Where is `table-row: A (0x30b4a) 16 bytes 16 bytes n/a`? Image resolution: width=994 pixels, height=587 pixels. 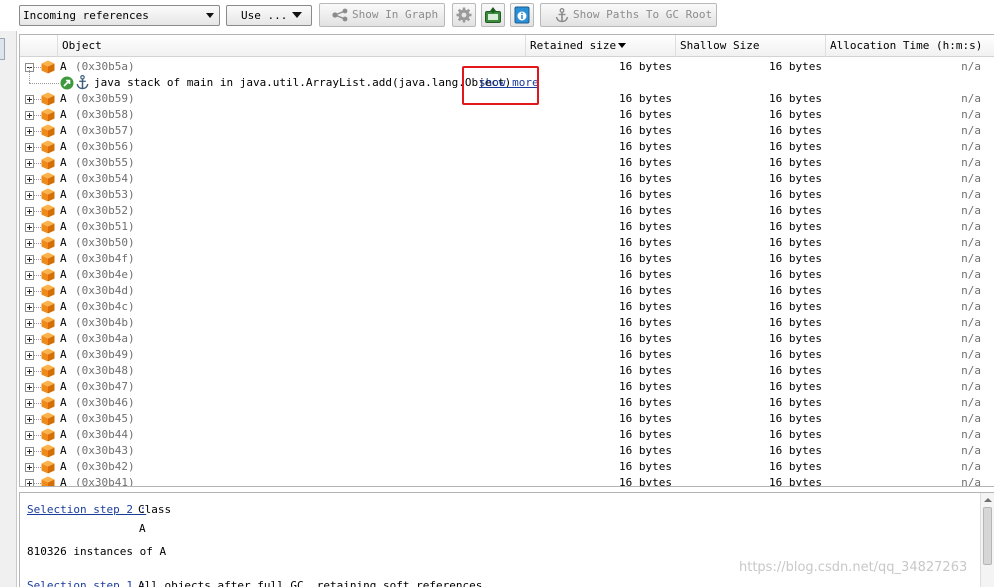 table-row: A (0x30b4a) 16 bytes 16 bytes n/a is located at coordinates (507, 339).